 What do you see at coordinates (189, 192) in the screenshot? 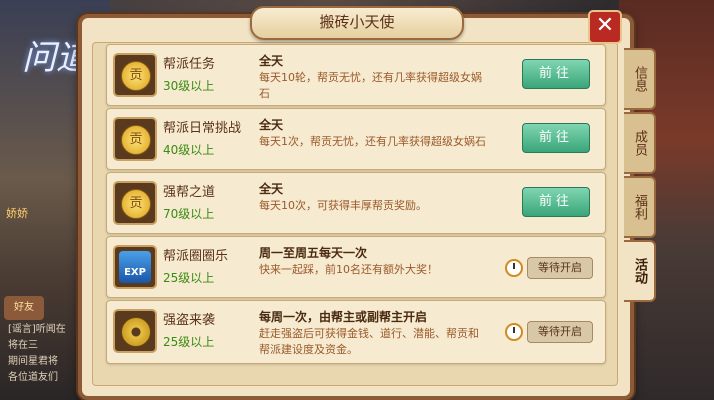
I see `activity-name: 强帮之道` at bounding box center [189, 192].